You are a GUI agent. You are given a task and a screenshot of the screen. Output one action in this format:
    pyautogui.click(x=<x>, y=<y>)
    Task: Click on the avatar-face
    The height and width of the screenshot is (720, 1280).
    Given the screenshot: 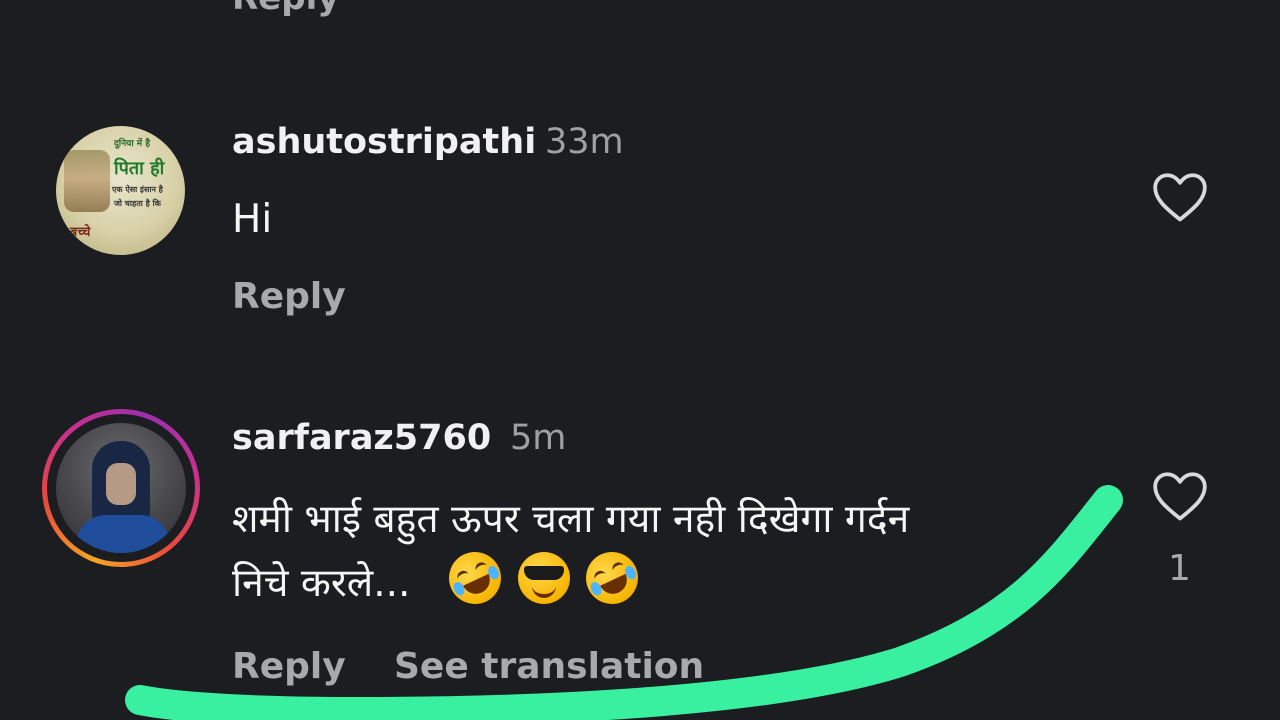 What is the action you would take?
    pyautogui.click(x=121, y=484)
    